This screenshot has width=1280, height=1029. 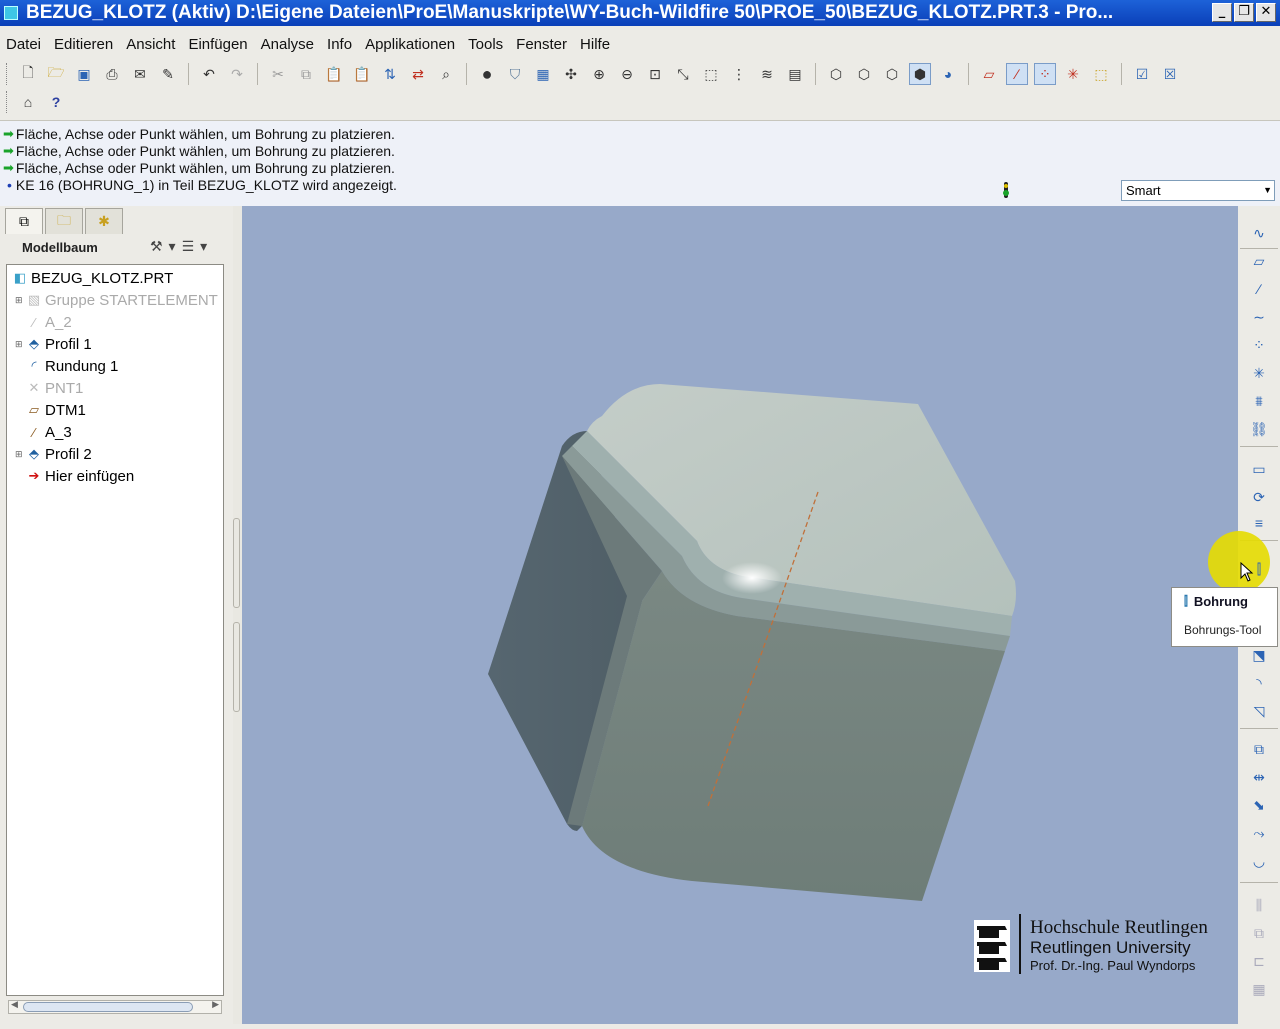 I want to click on shell-icon: ⬔, so click(x=1259, y=655).